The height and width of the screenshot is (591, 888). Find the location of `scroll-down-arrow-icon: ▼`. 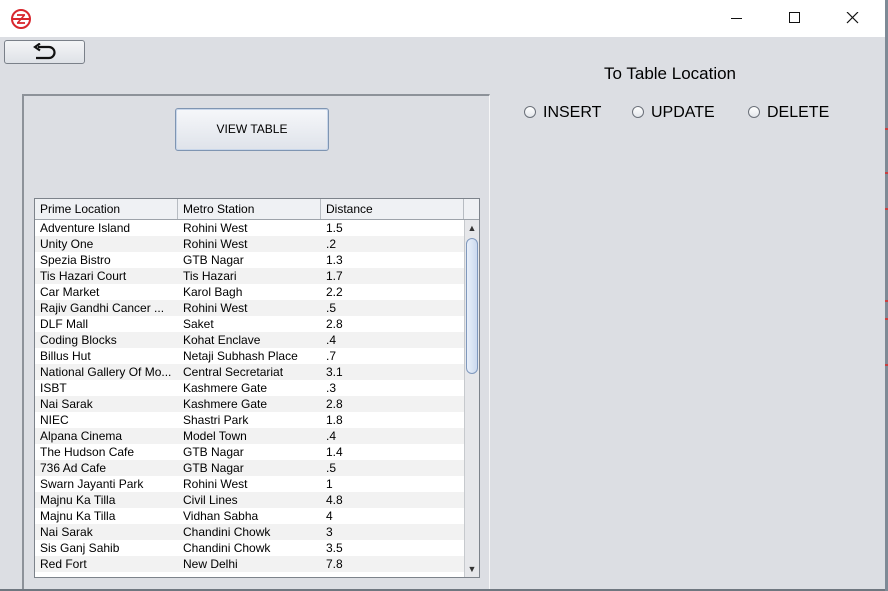

scroll-down-arrow-icon: ▼ is located at coordinates (472, 569).